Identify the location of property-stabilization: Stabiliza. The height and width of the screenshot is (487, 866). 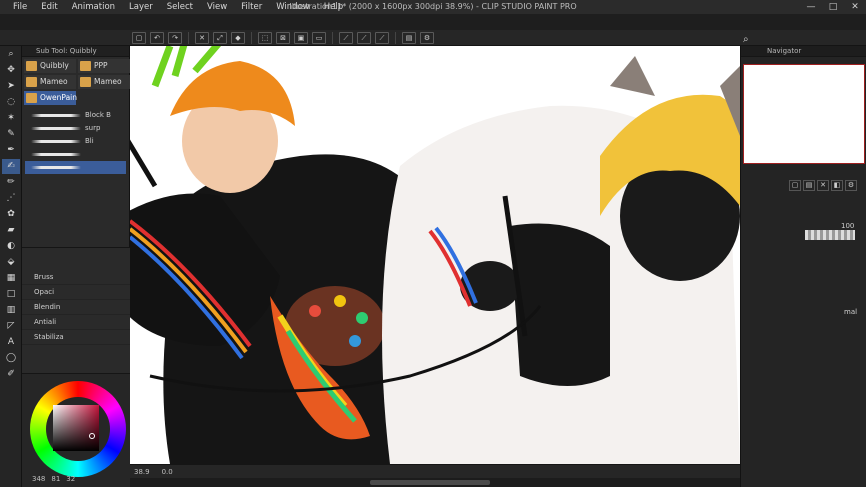
(76, 337).